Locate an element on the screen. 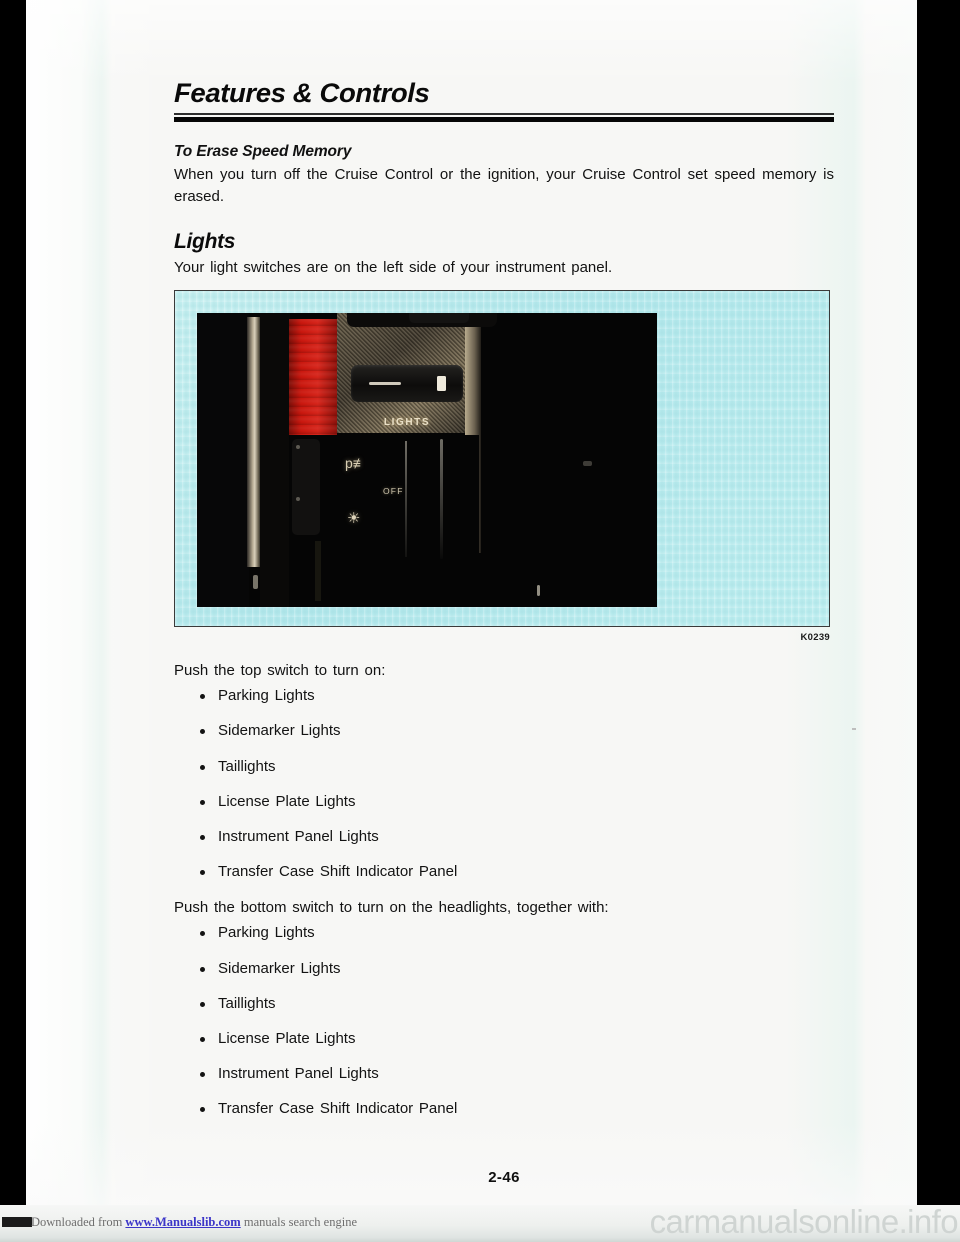  subheading-erase-speed-memory: To Erase Speed Memory is located at coordinates (263, 152).